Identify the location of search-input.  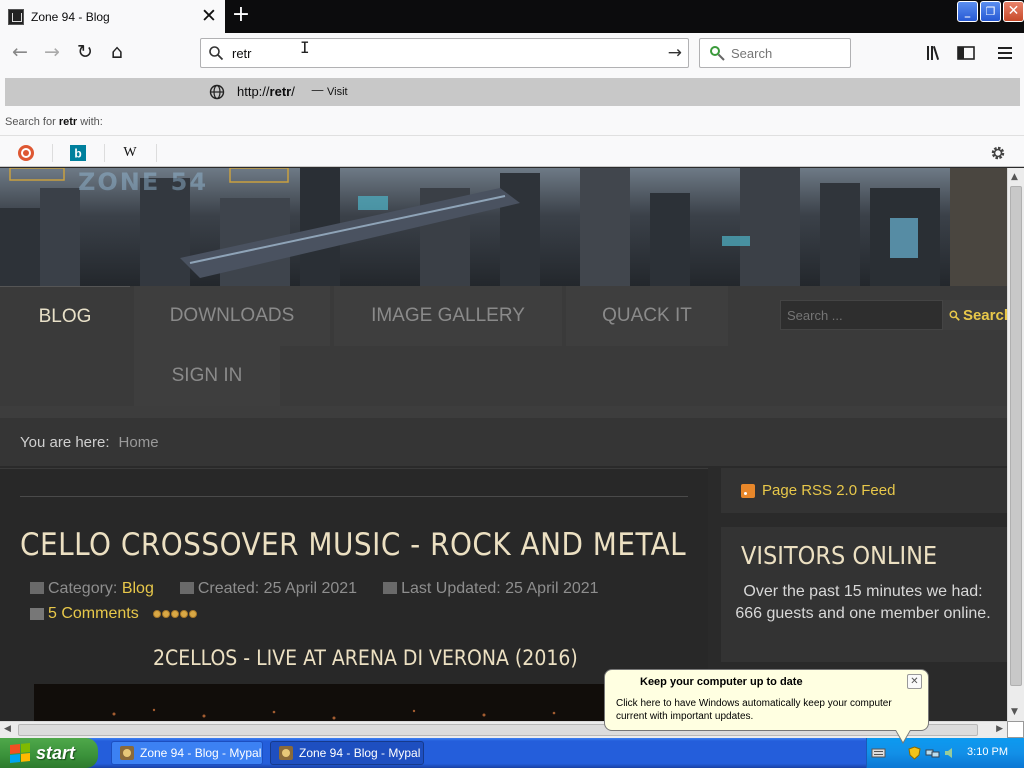
(786, 53).